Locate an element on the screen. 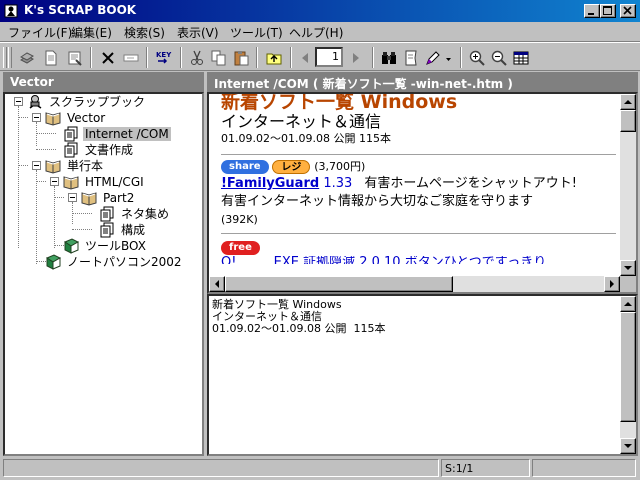 The image size is (640, 480). software-version: 1.33 is located at coordinates (338, 183).